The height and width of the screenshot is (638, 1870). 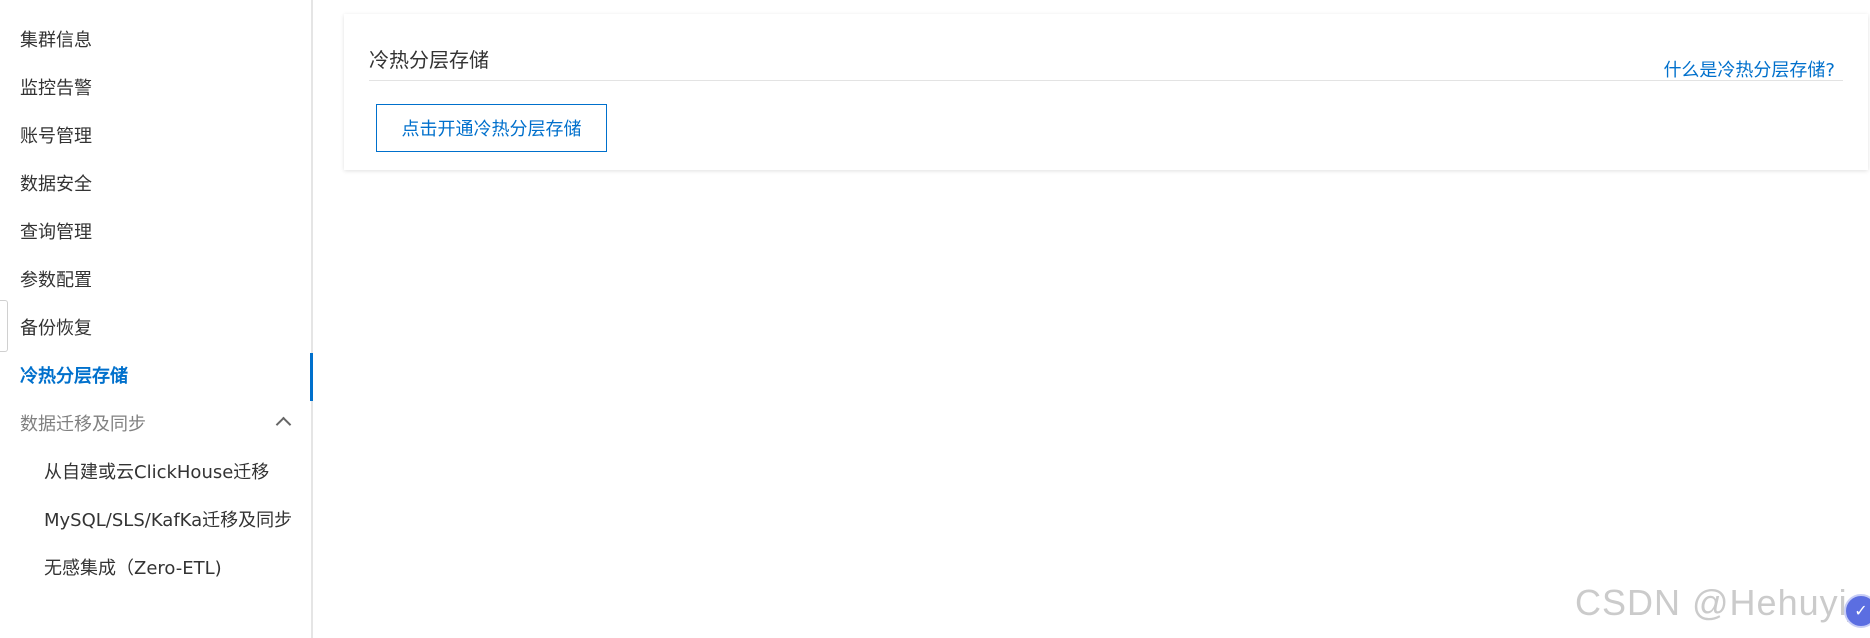 What do you see at coordinates (491, 128) in the screenshot?
I see `enable-tiered-storage-button: 点击开通冷热分层存储` at bounding box center [491, 128].